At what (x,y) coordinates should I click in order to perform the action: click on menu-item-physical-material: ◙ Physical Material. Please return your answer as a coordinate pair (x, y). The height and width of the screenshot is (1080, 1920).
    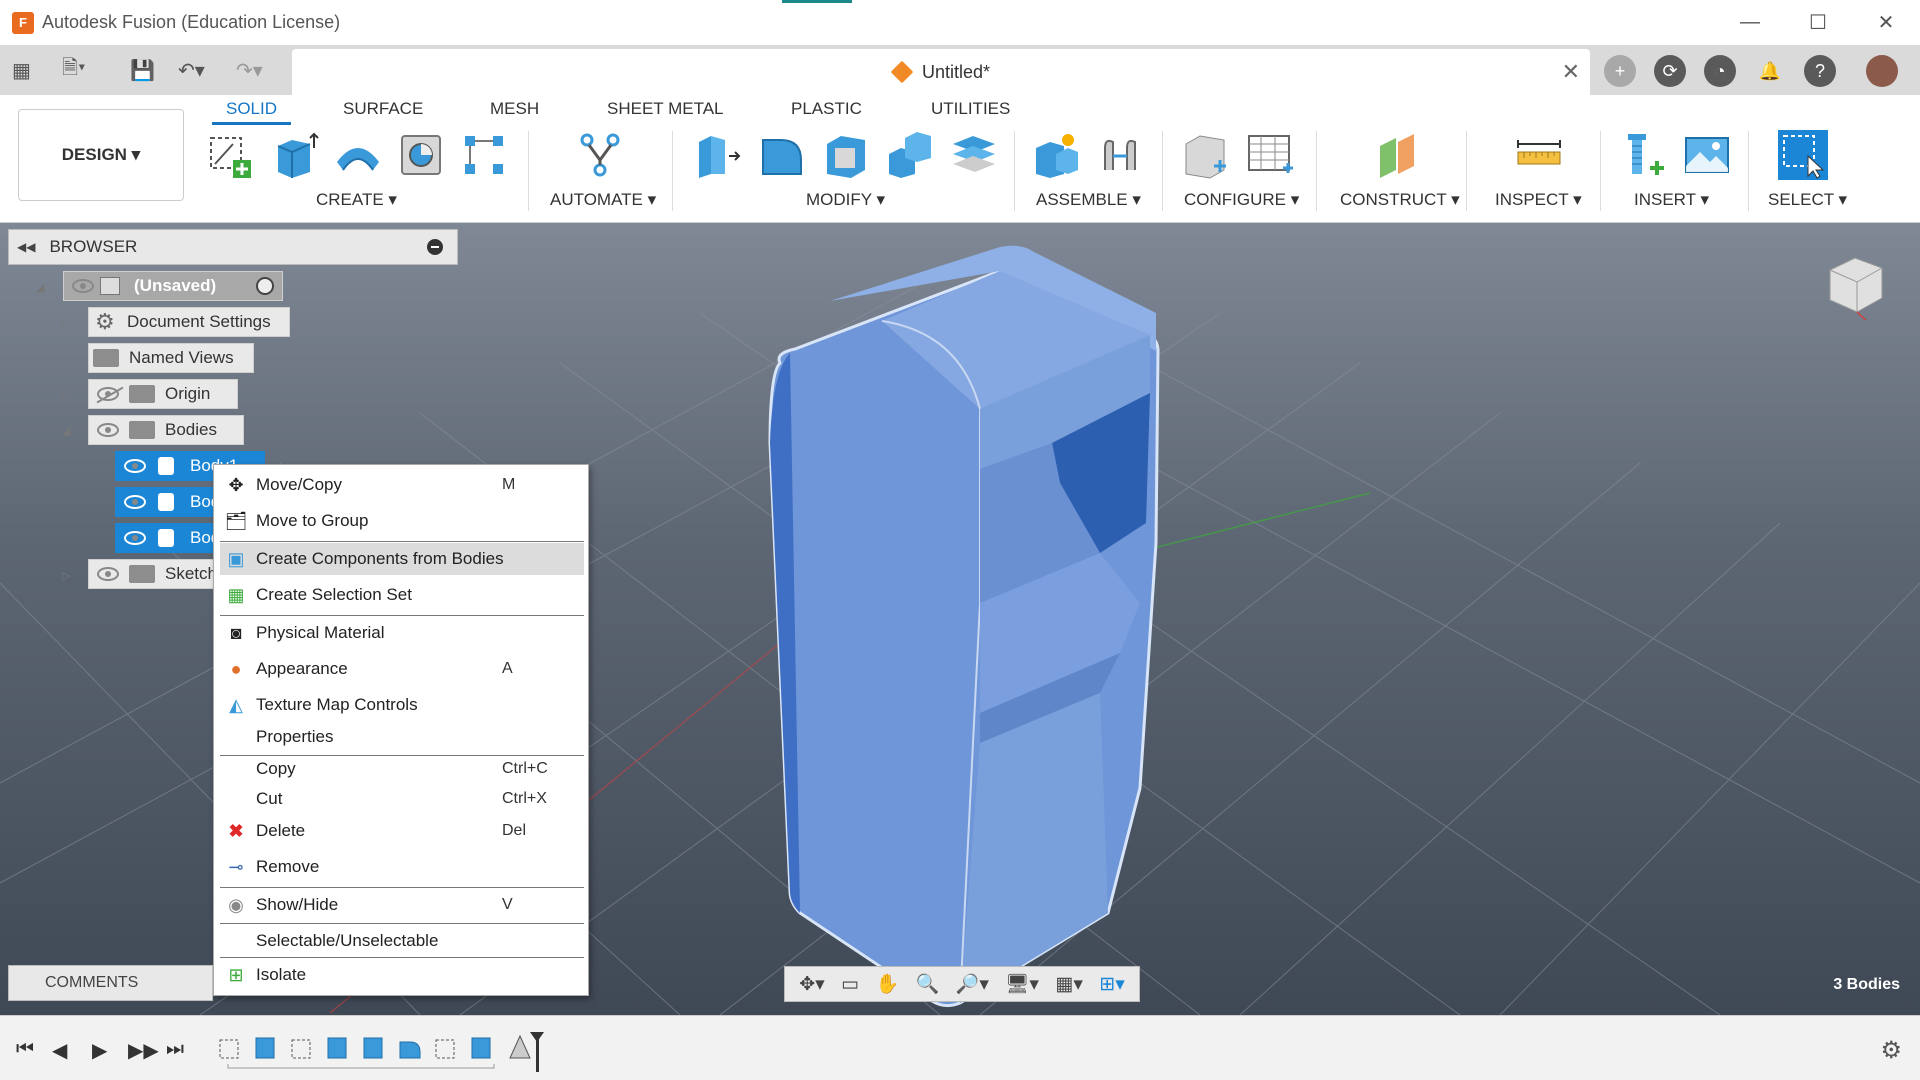
    Looking at the image, I should click on (402, 633).